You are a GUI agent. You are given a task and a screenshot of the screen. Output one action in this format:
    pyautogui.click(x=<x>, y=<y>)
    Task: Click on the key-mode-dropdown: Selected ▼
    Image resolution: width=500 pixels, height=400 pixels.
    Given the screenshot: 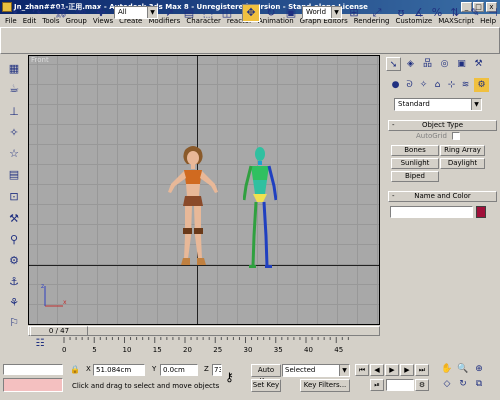 What is the action you would take?
    pyautogui.click(x=316, y=370)
    